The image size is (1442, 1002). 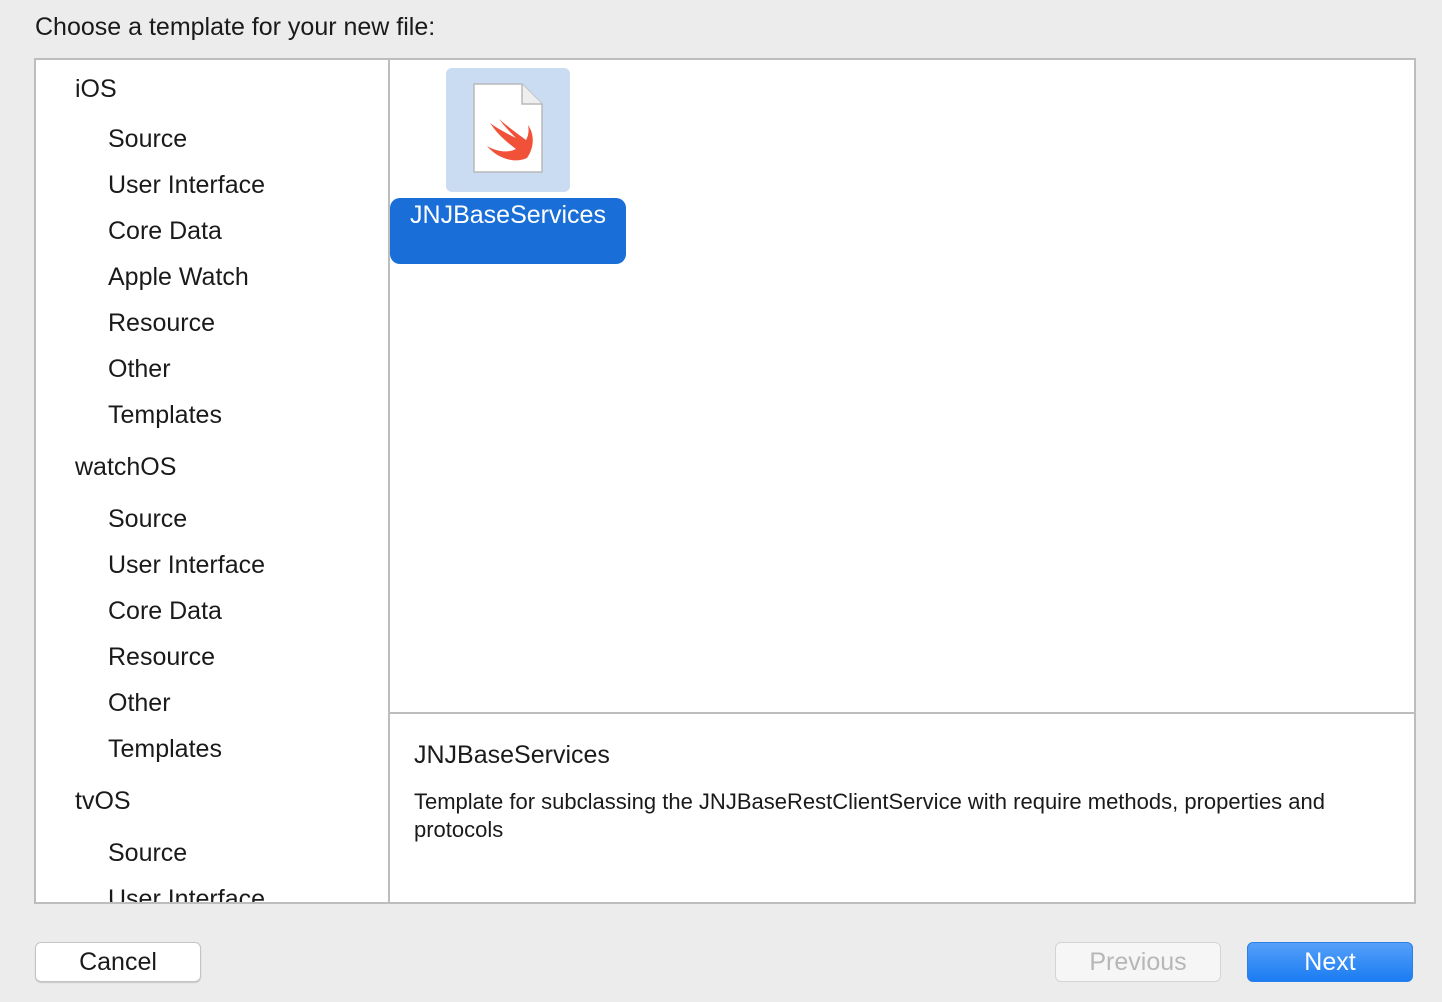 I want to click on sidebar-platform-ios: iOS, so click(x=96, y=89).